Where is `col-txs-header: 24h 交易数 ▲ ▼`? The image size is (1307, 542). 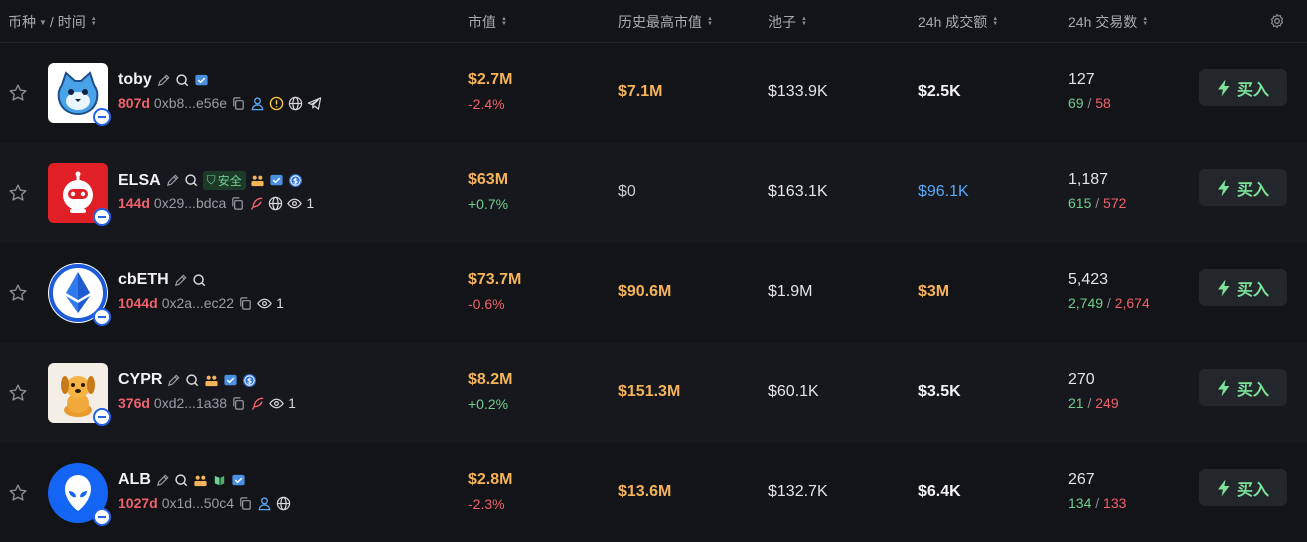 col-txs-header: 24h 交易数 ▲ ▼ is located at coordinates (1108, 22).